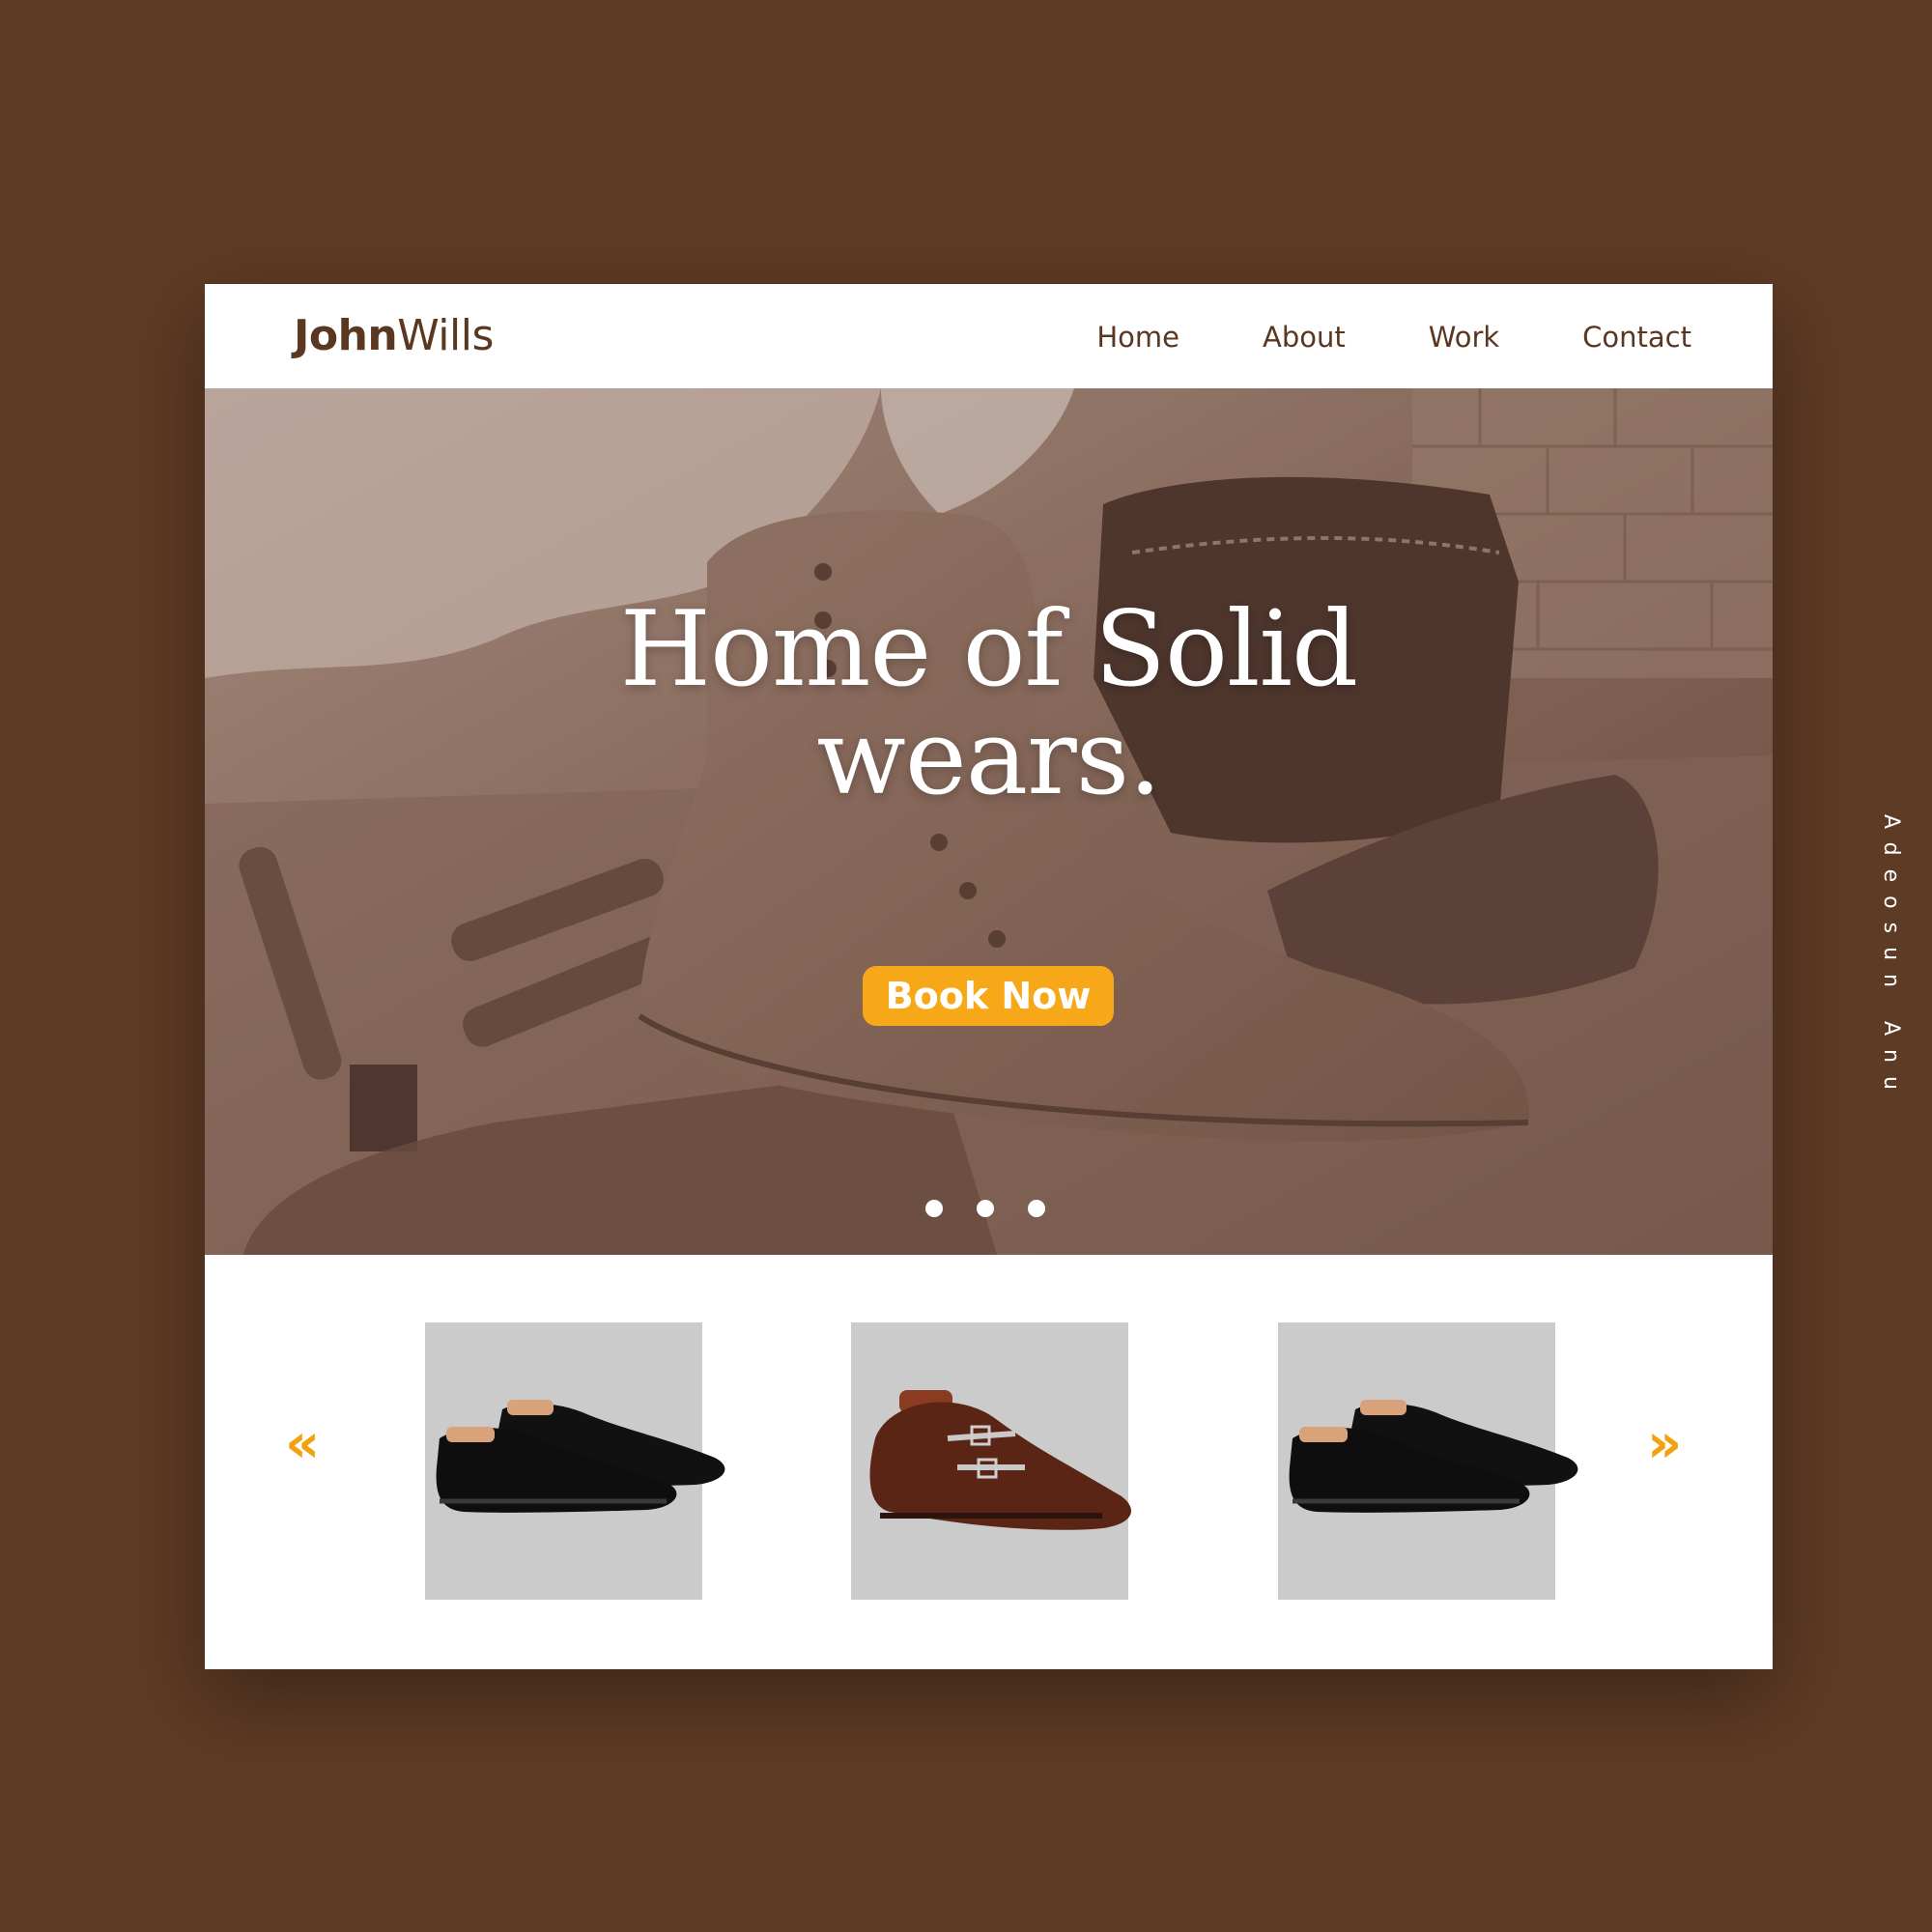 The image size is (1932, 1932). I want to click on nav-contact: Contact, so click(1636, 337).